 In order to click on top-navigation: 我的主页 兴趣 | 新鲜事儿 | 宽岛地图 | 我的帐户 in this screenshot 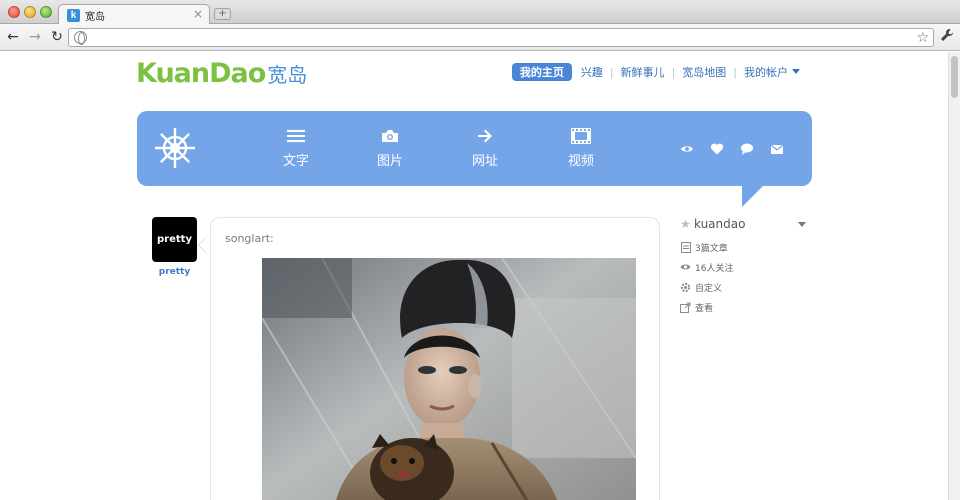, I will do `click(655, 72)`.